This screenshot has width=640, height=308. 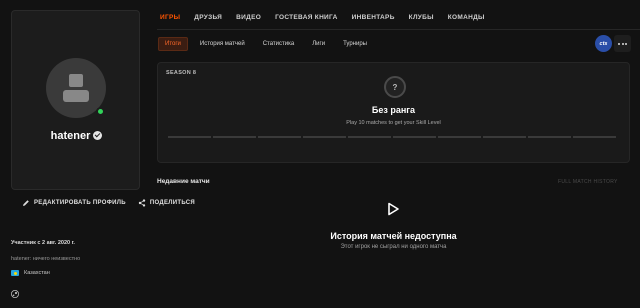 What do you see at coordinates (466, 17) in the screenshot?
I see `tab-teams: КОМАНДЫ` at bounding box center [466, 17].